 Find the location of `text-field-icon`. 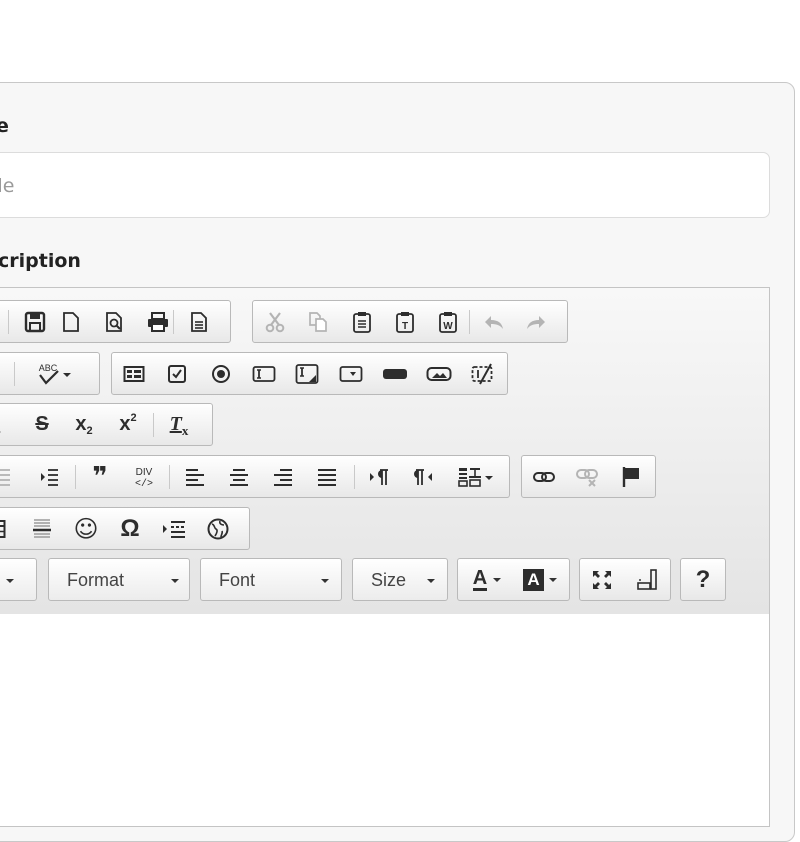

text-field-icon is located at coordinates (264, 373).